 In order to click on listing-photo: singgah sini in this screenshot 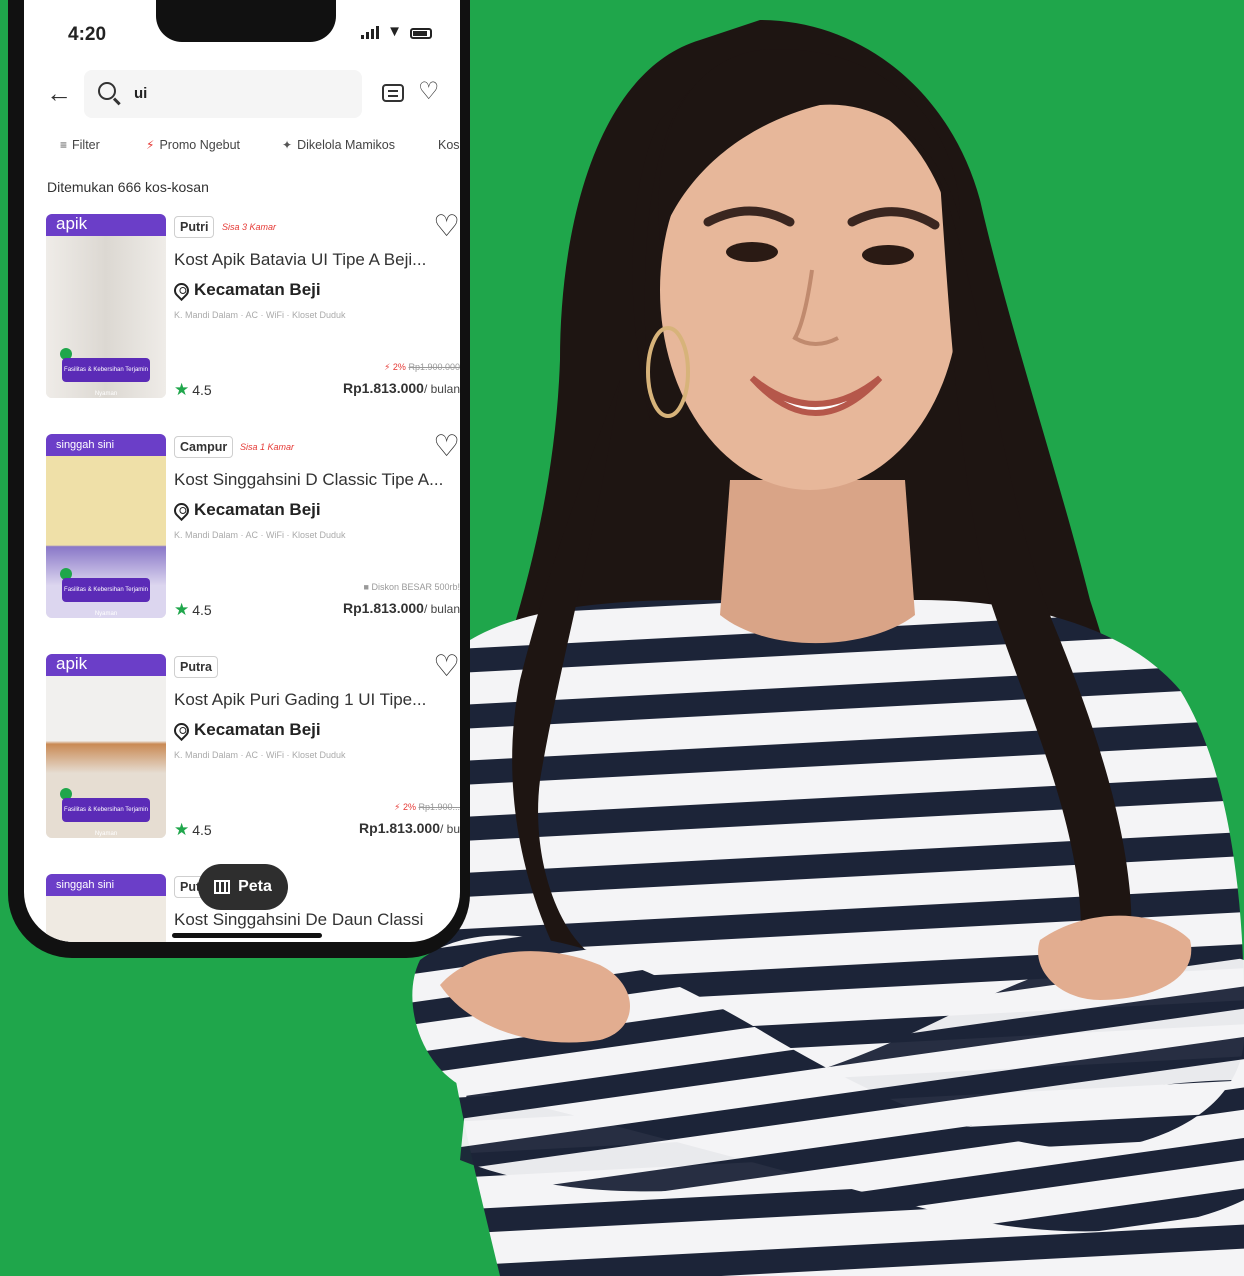, I will do `click(106, 908)`.